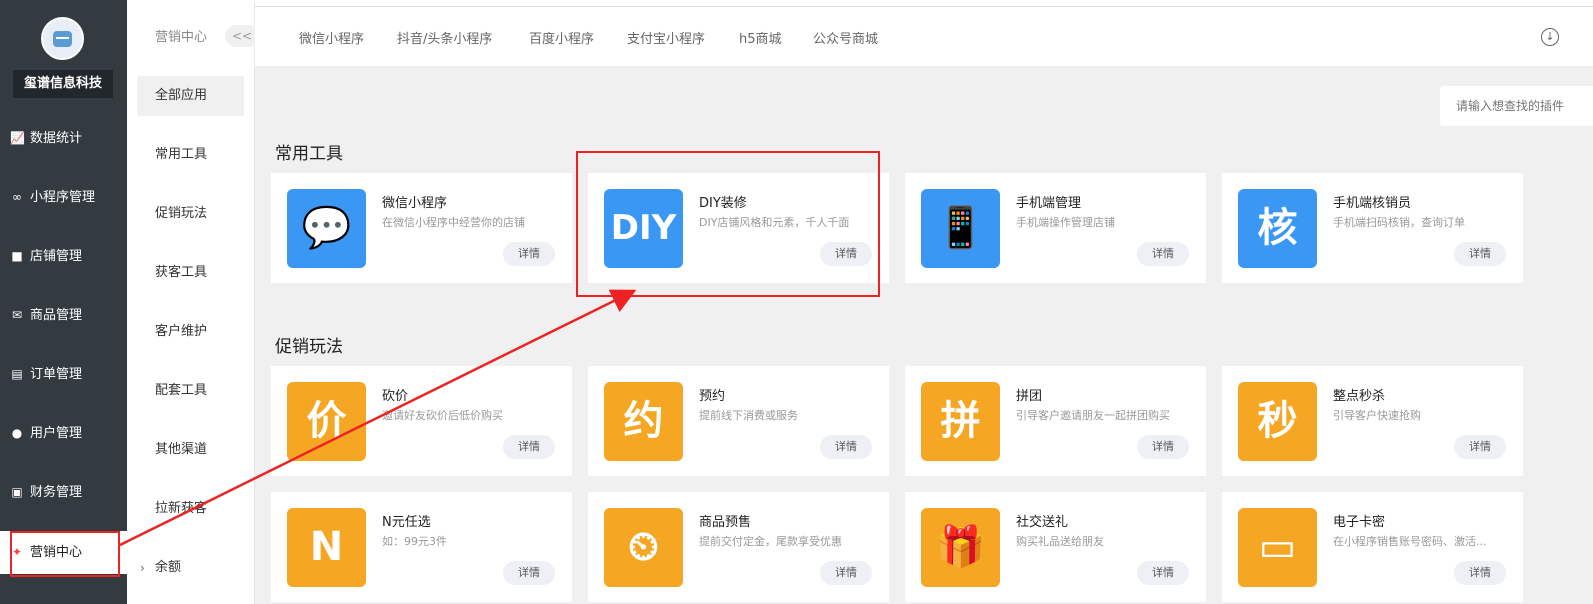  Describe the element at coordinates (63, 492) in the screenshot. I see `sidebar-item-finance: ▣ 财务管理` at that location.